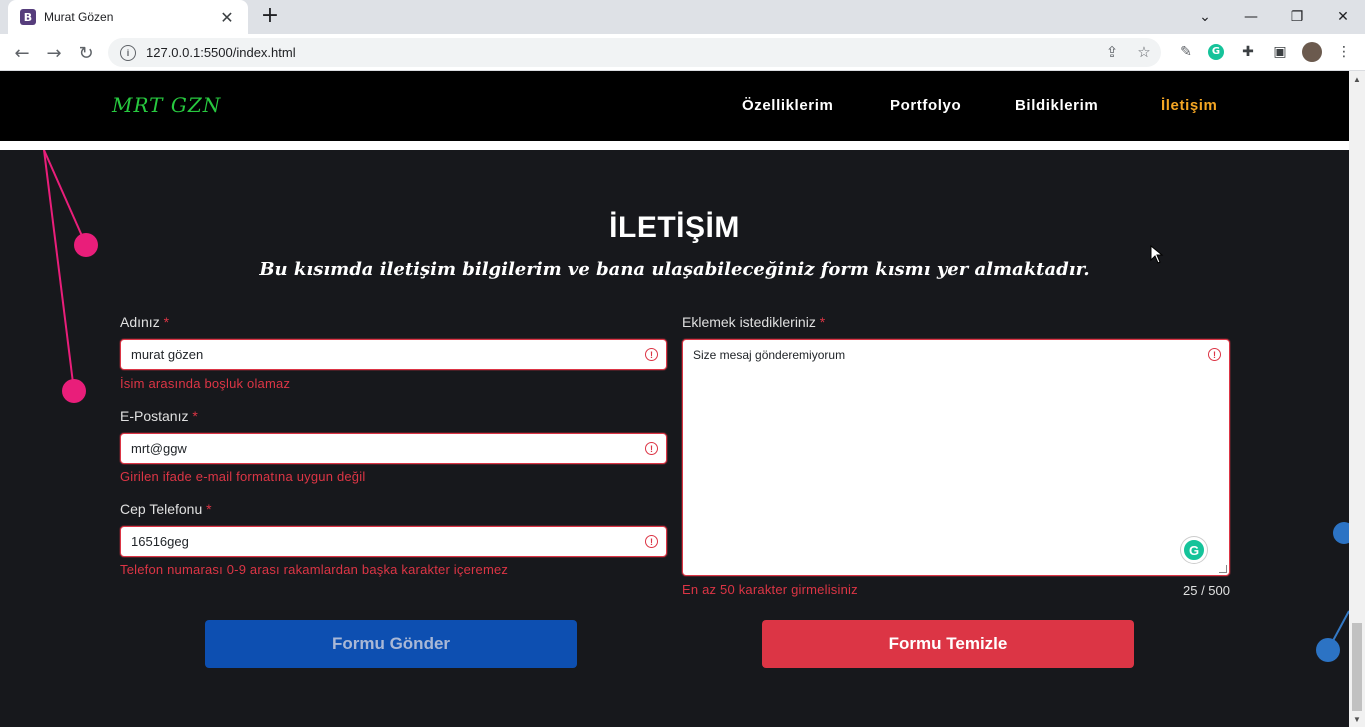 This screenshot has height=727, width=1365. I want to click on name-input: murat gözen !, so click(393, 354).